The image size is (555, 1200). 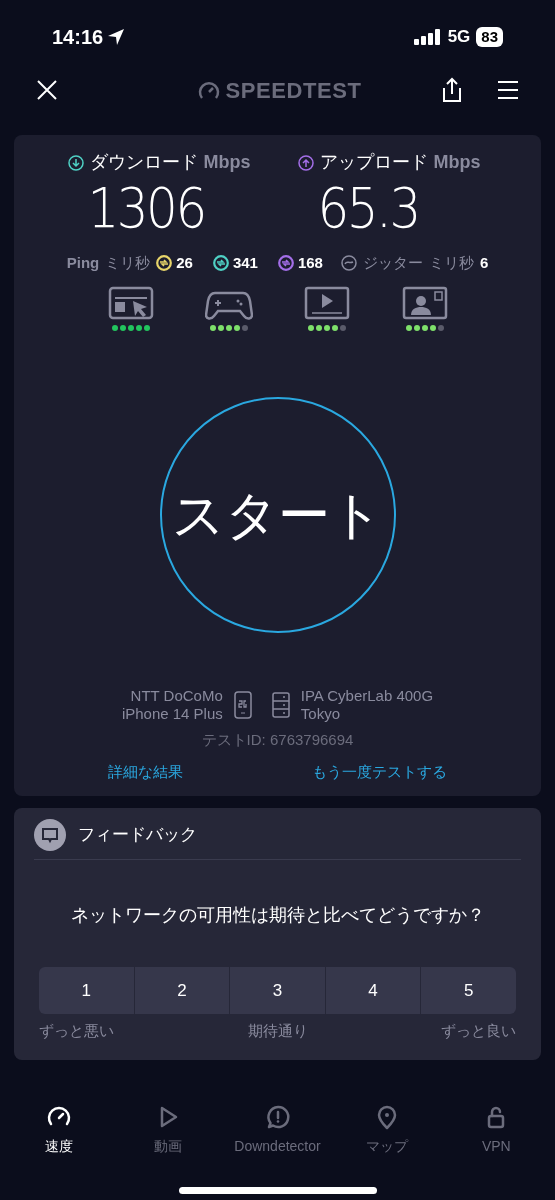 I want to click on rating-option: 3, so click(x=277, y=990).